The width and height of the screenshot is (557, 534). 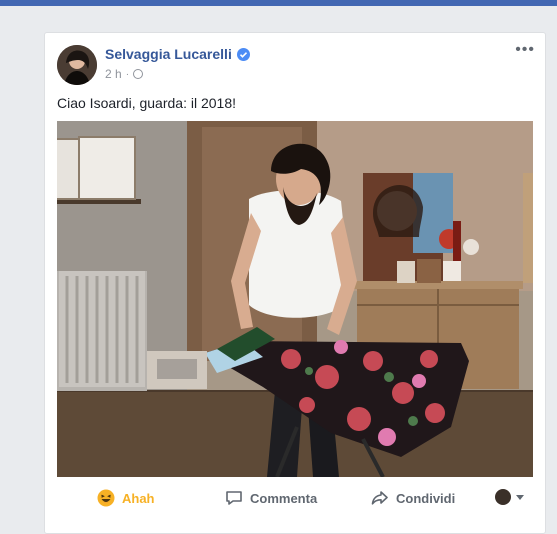 I want to click on current-user-avatar, so click(x=503, y=497).